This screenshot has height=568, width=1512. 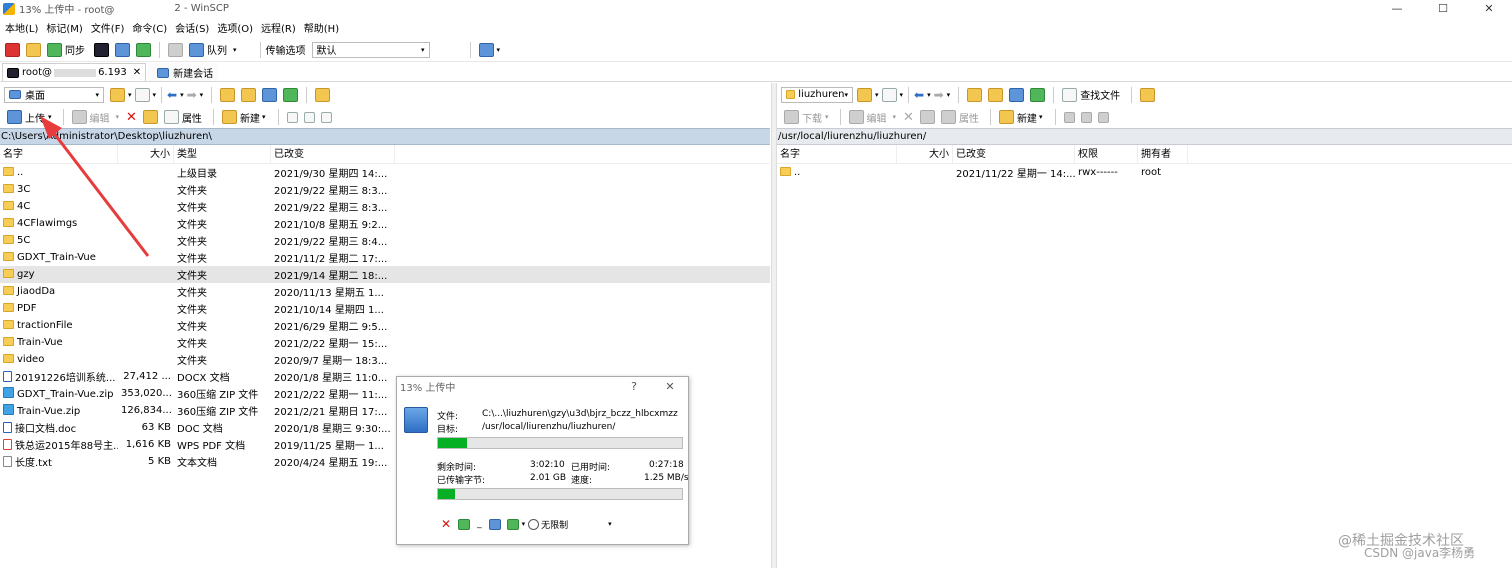 I want to click on synchronize-icon, so click(x=54, y=49).